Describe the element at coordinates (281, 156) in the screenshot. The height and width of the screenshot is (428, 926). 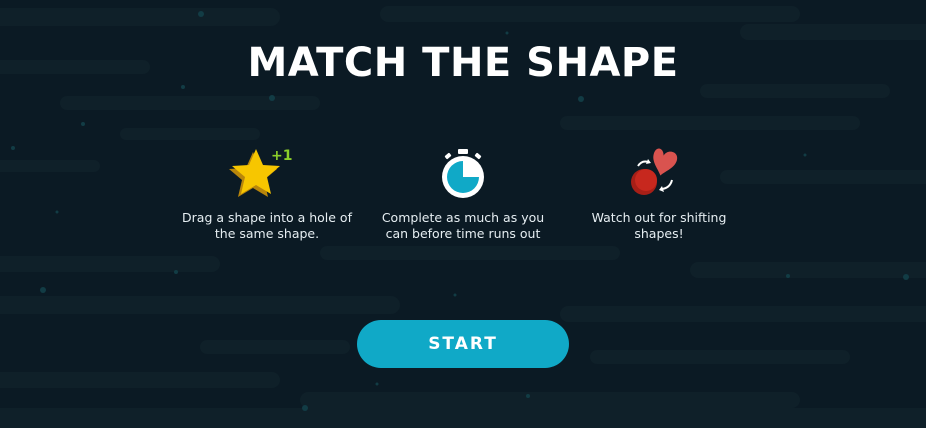
I see `plus-one-badge: +1` at that location.